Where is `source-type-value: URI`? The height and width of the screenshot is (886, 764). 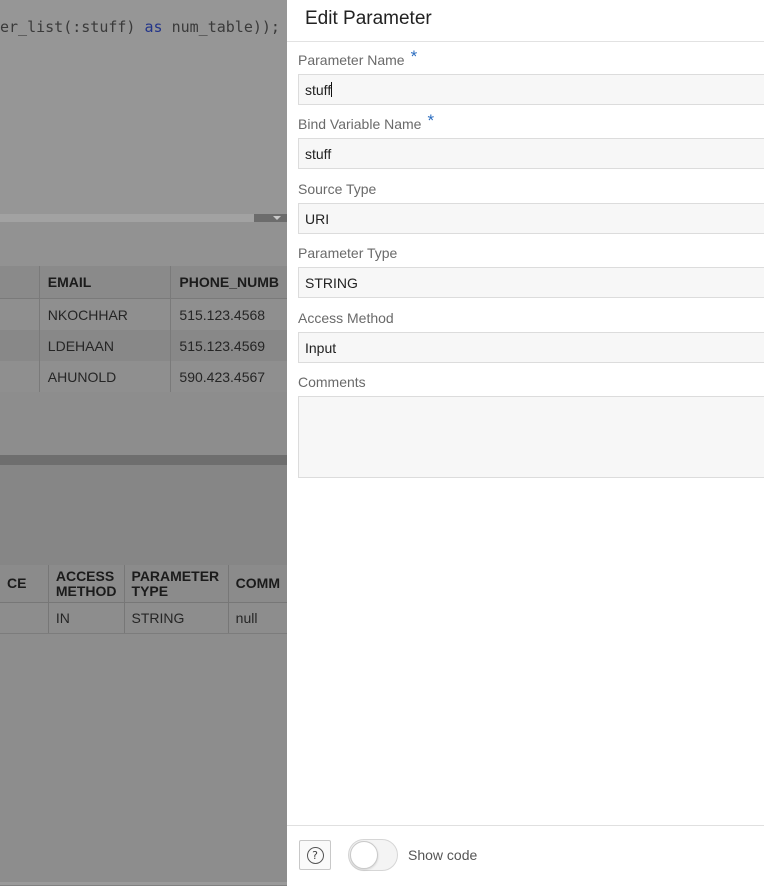
source-type-value: URI is located at coordinates (317, 218).